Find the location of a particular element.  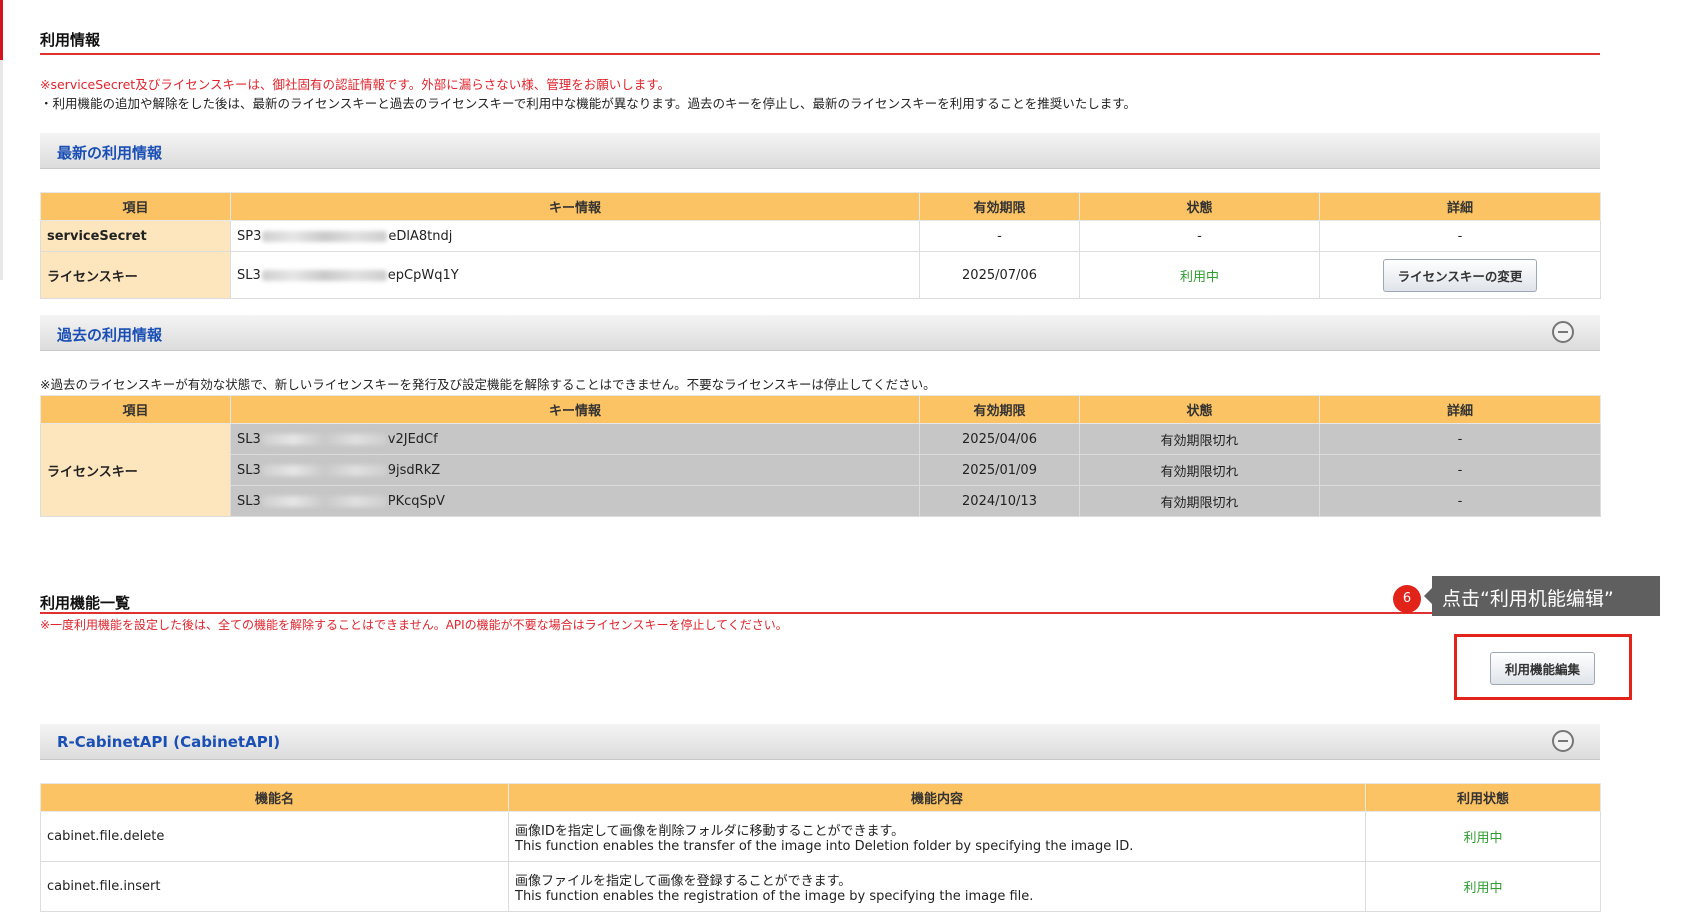

row-item: serviceSecret is located at coordinates (135, 236).